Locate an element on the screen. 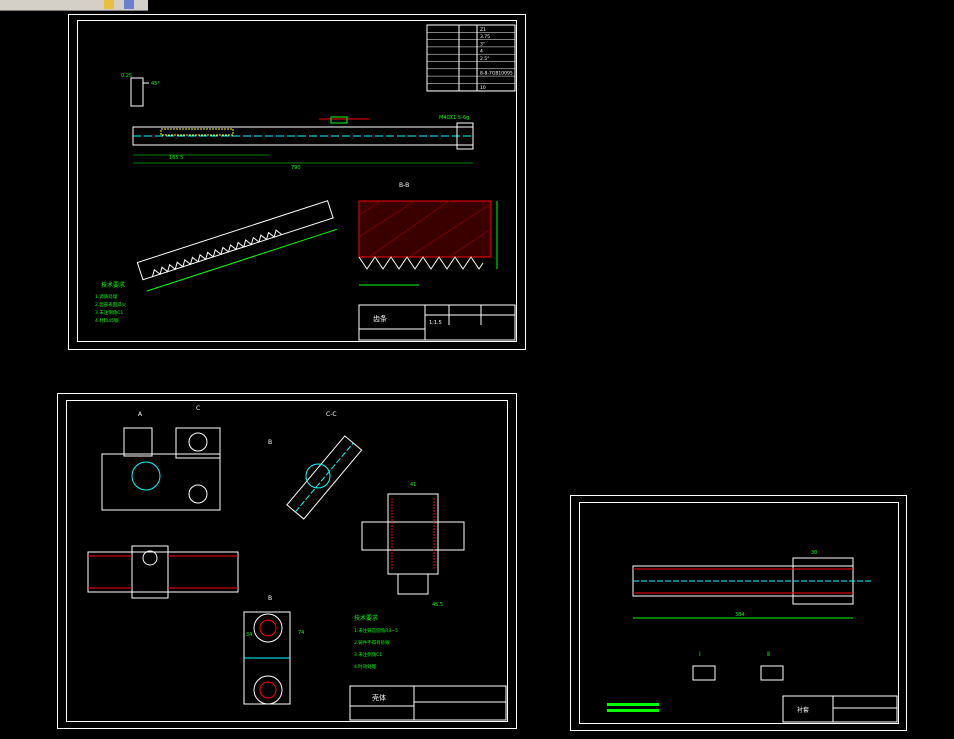 This screenshot has width=954, height=739. title-block-name: 衬套 is located at coordinates (803, 710).